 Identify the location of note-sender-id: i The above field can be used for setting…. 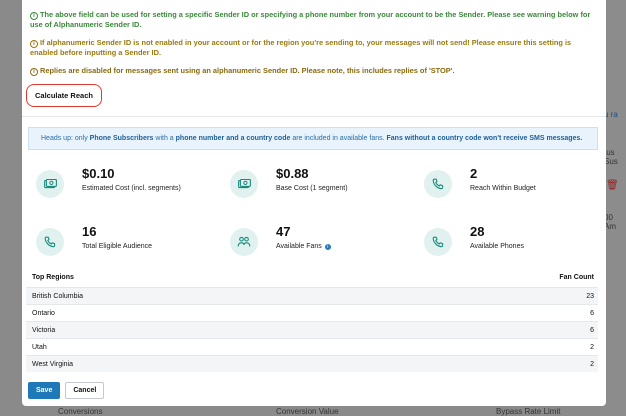
(310, 19).